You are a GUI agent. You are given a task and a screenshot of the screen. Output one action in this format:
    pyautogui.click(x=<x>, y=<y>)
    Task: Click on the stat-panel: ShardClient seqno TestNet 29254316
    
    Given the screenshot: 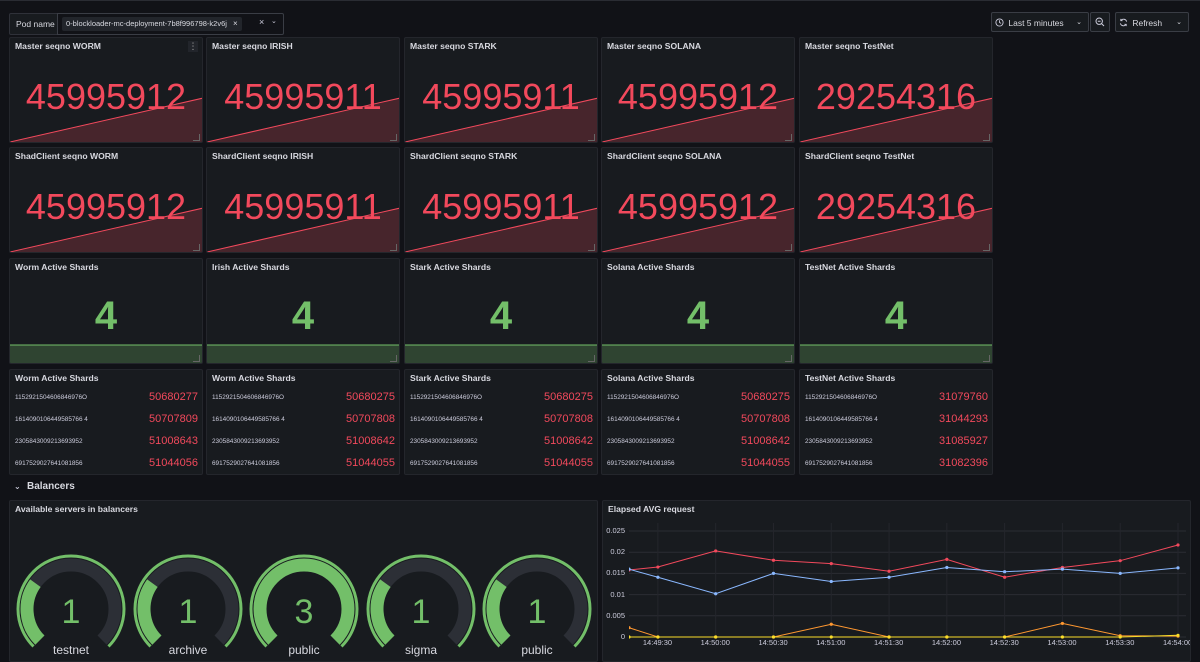 What is the action you would take?
    pyautogui.click(x=896, y=200)
    